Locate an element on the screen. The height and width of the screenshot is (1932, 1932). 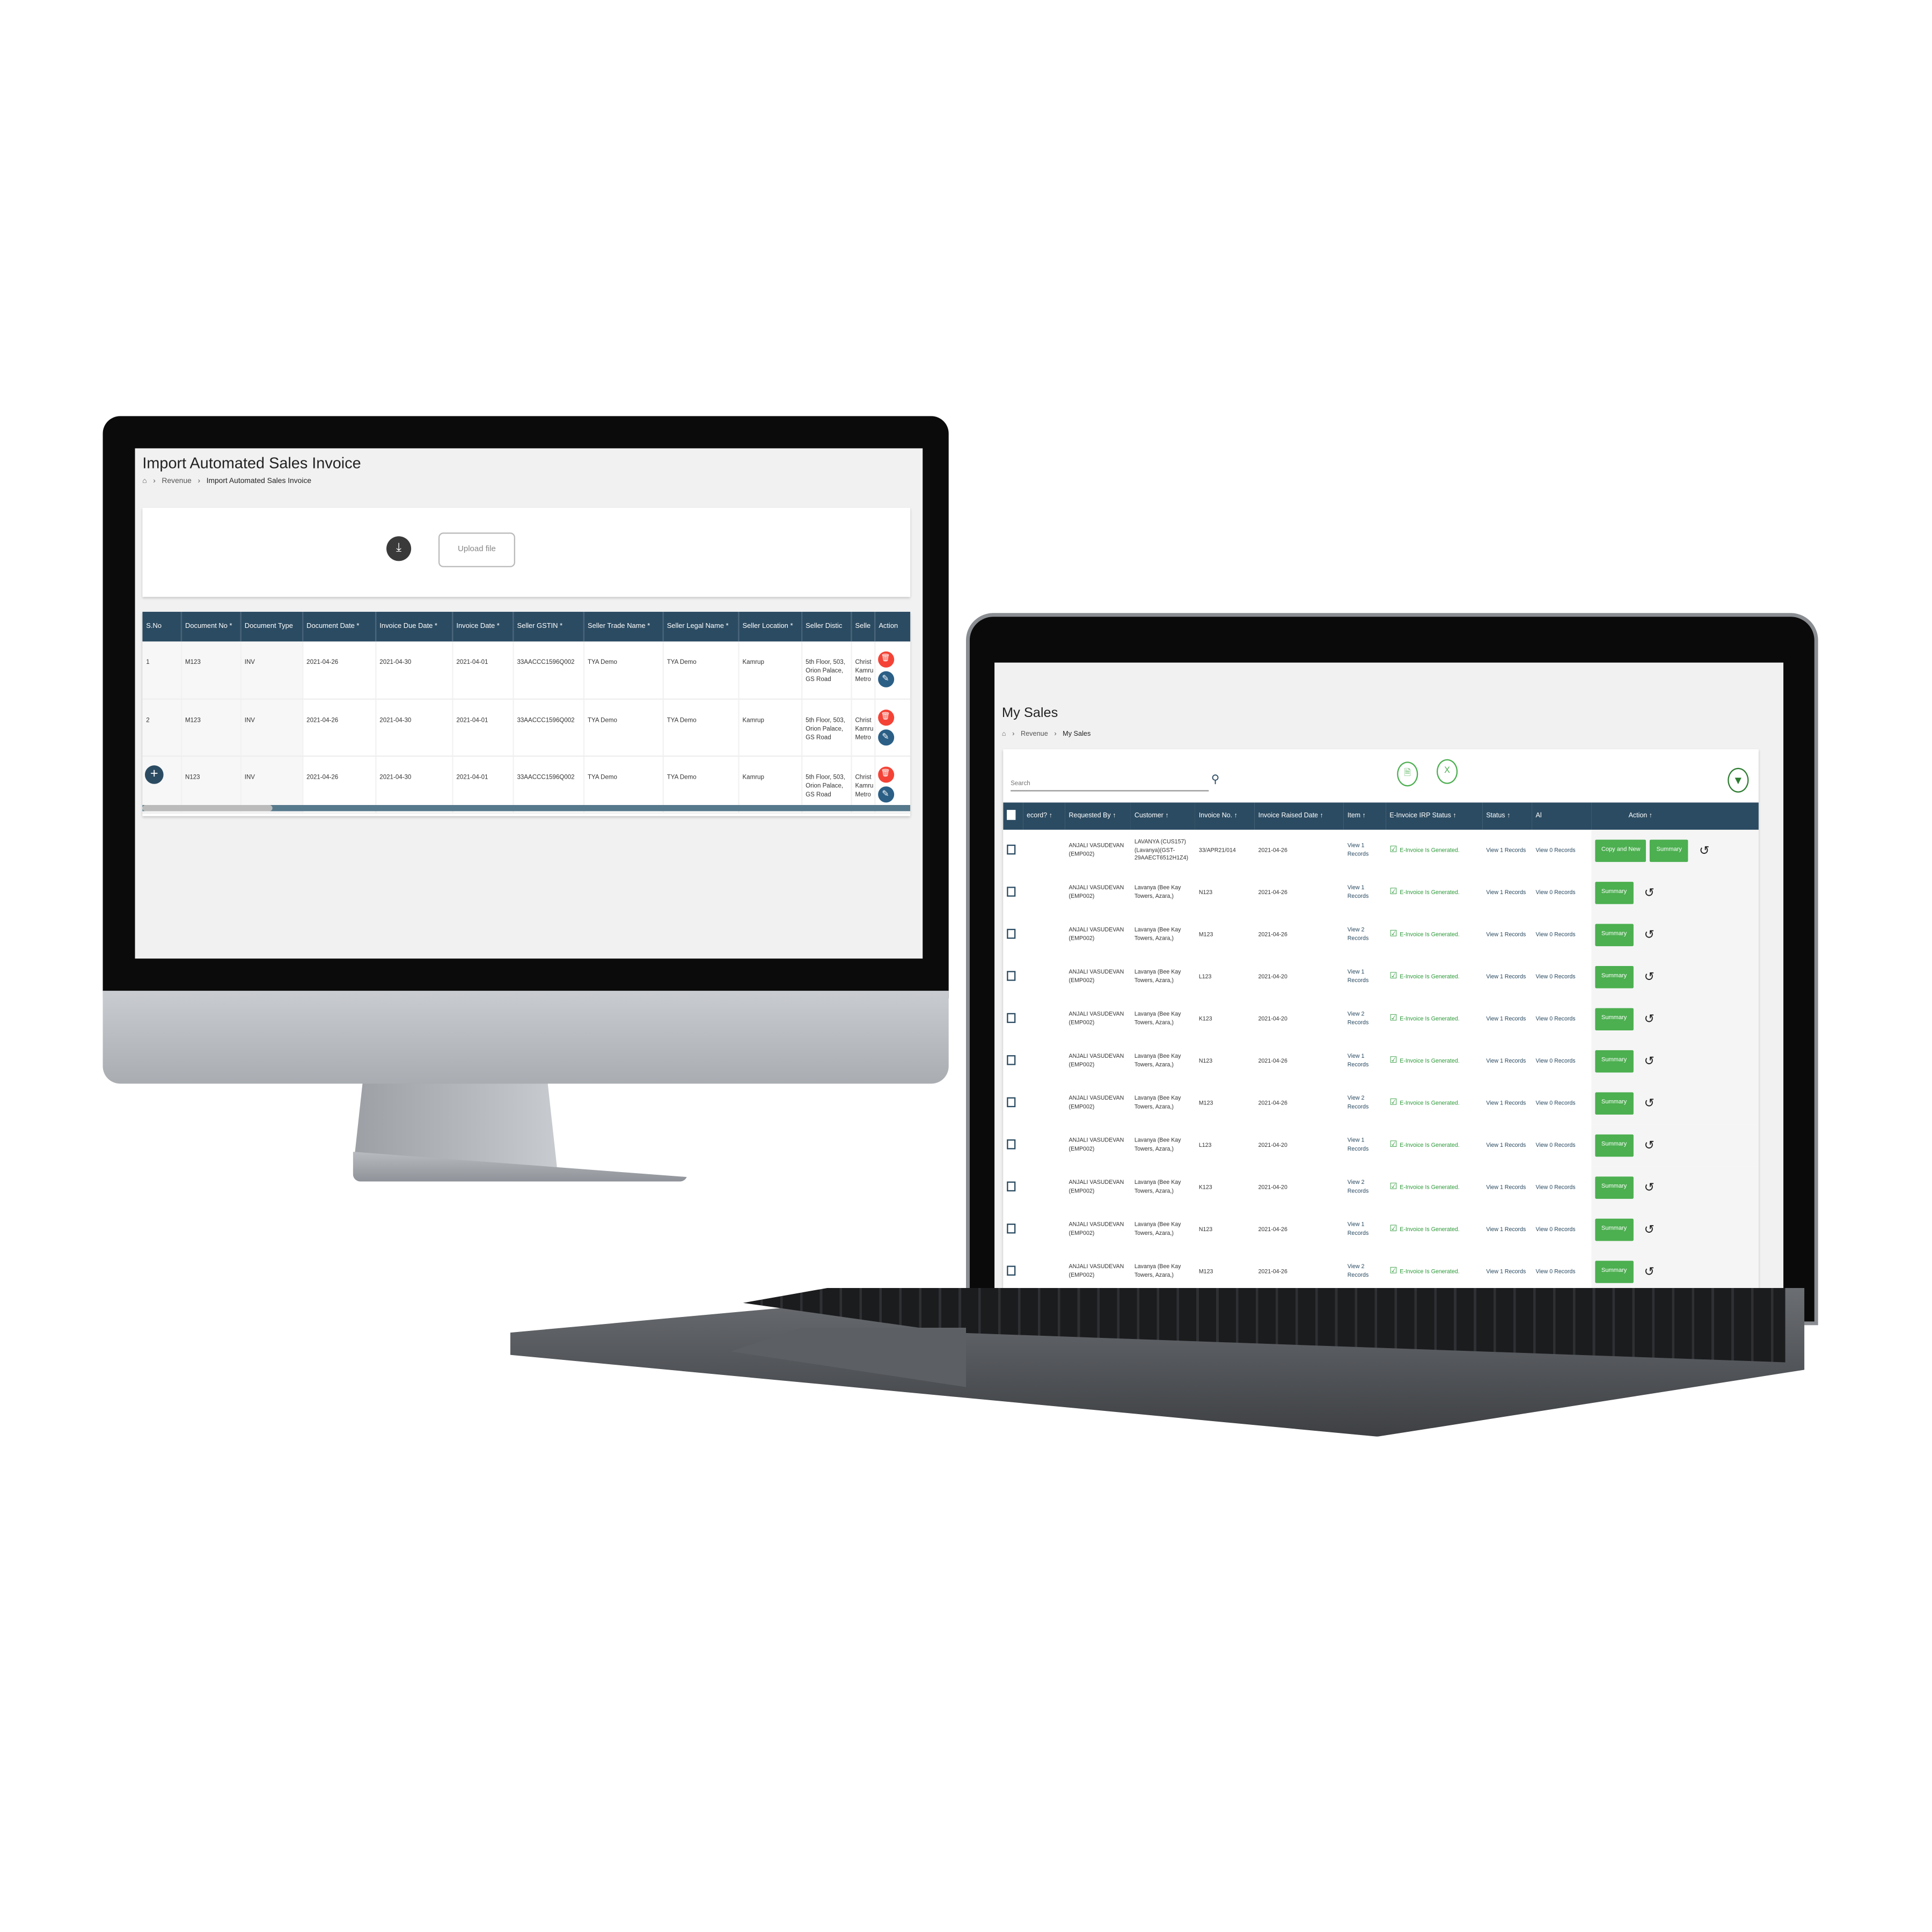
download-icon: ⤓ is located at coordinates (399, 548).